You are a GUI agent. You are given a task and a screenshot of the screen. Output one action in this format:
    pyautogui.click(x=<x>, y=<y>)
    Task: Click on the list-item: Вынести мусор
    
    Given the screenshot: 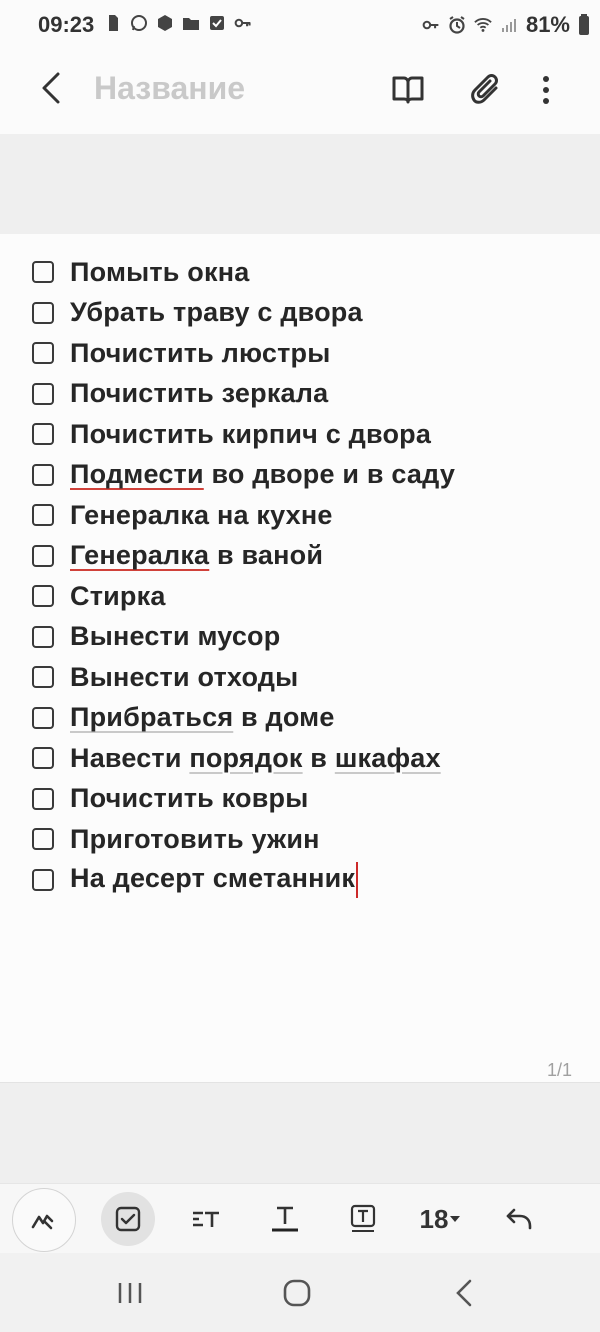 What is the action you would take?
    pyautogui.click(x=243, y=637)
    